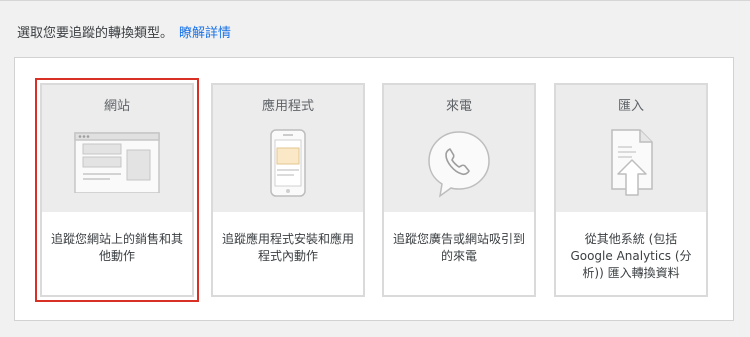  I want to click on card-title: 匯入, so click(630, 106).